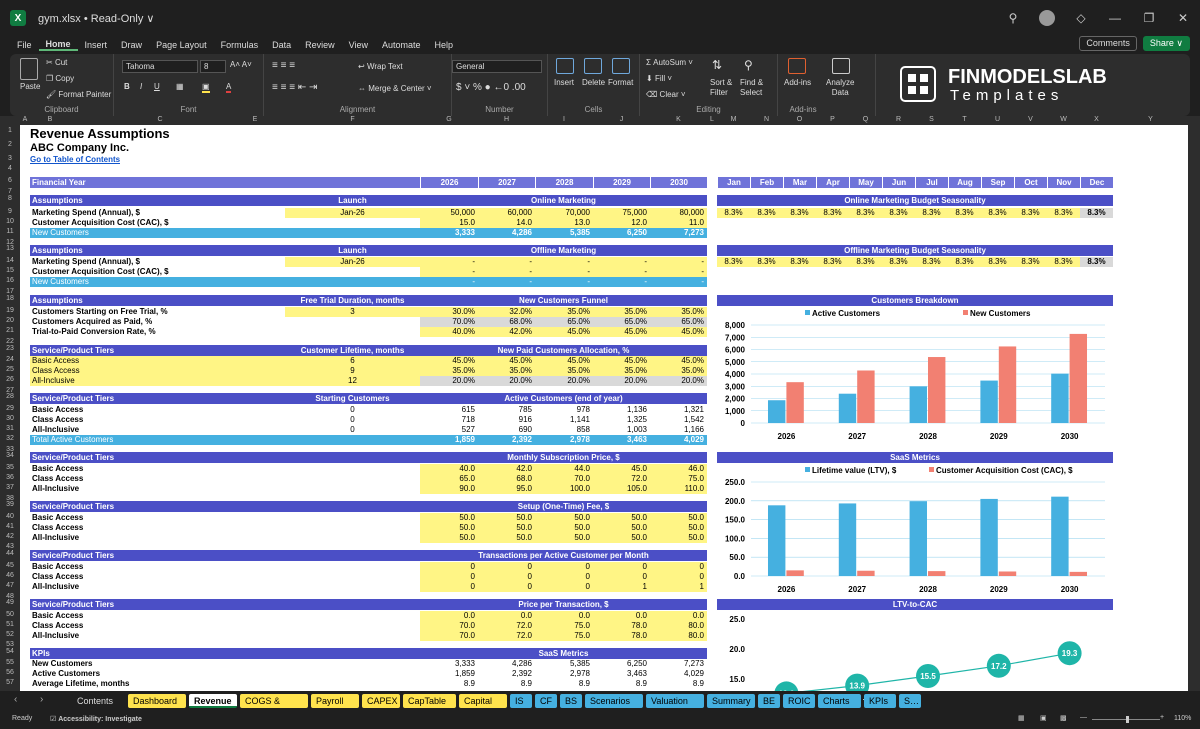 The width and height of the screenshot is (1200, 729). What do you see at coordinates (10, 198) in the screenshot?
I see `row-header: 8` at bounding box center [10, 198].